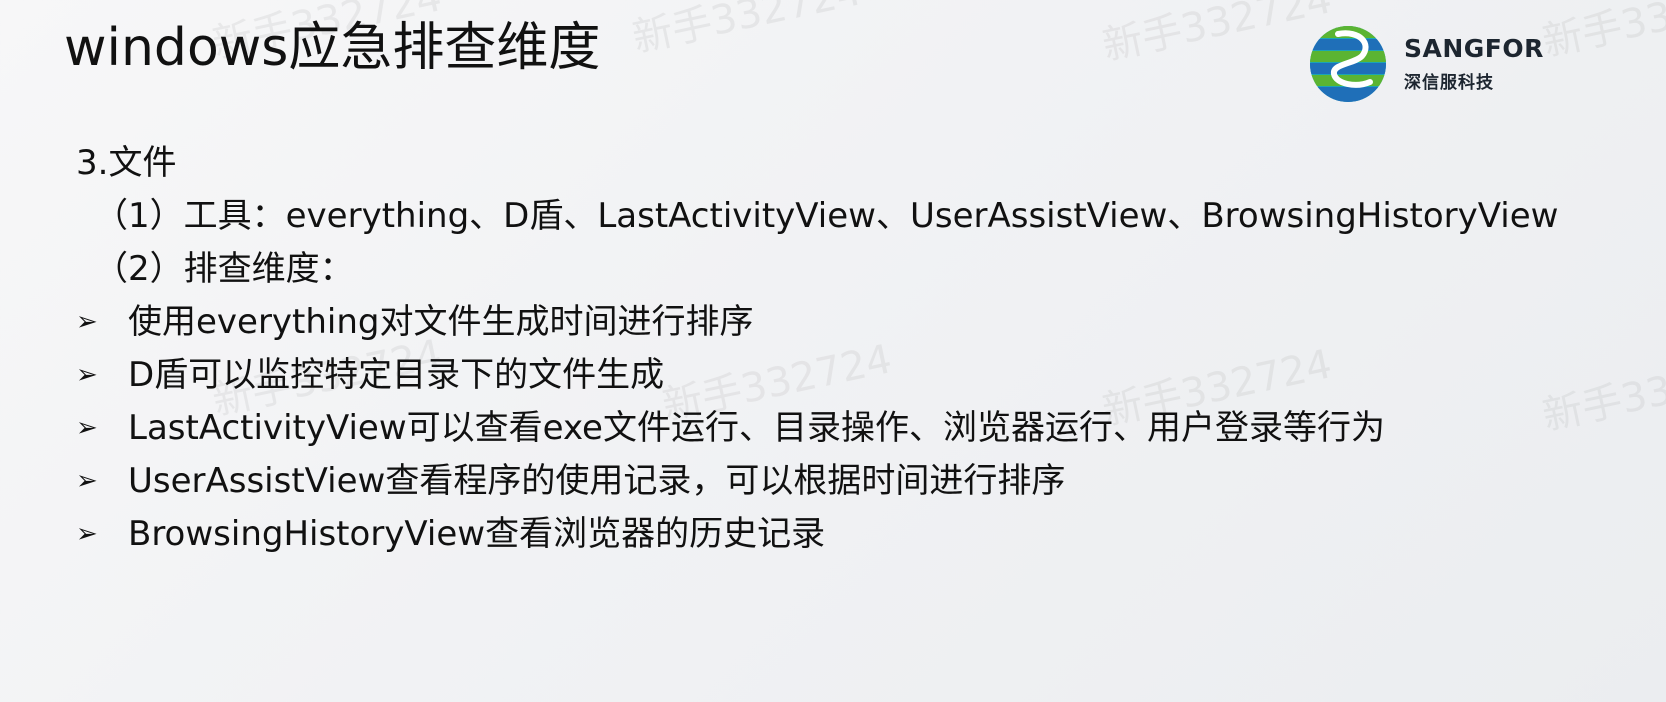 Image resolution: width=1666 pixels, height=702 pixels. What do you see at coordinates (1474, 48) in the screenshot?
I see `logo-name: SANGFOR` at bounding box center [1474, 48].